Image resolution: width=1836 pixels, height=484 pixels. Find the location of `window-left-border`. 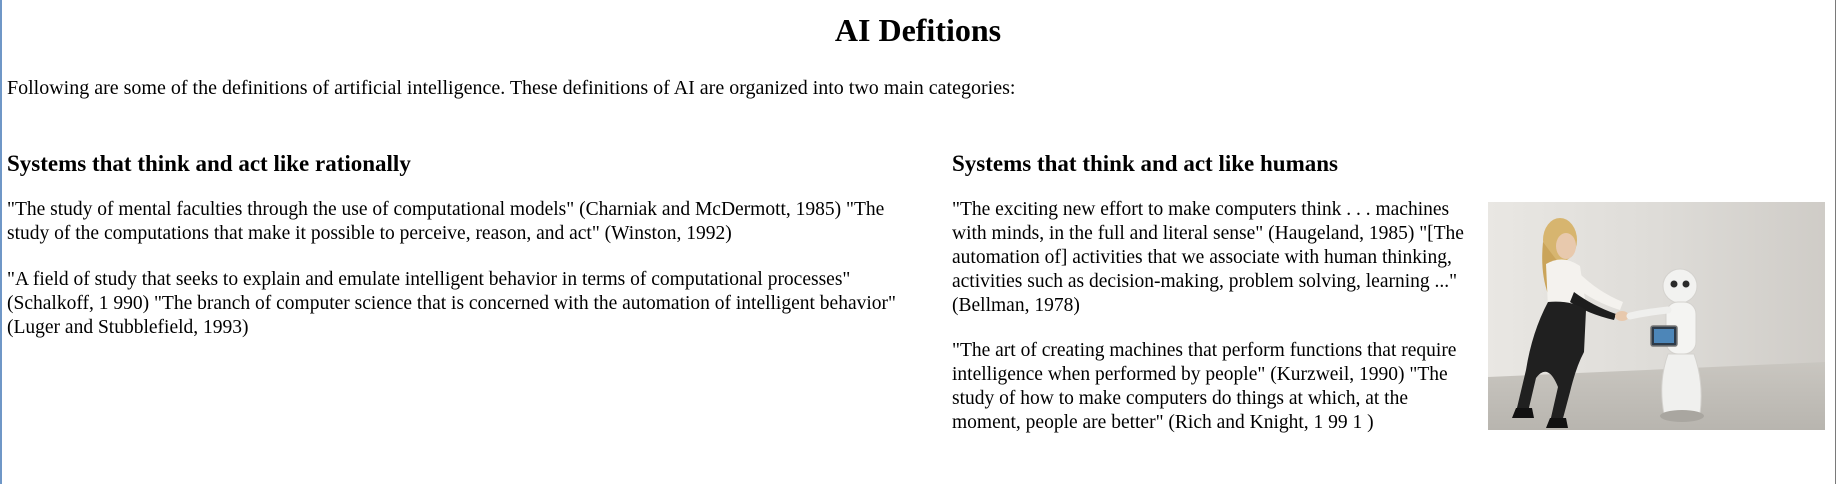

window-left-border is located at coordinates (1, 242).